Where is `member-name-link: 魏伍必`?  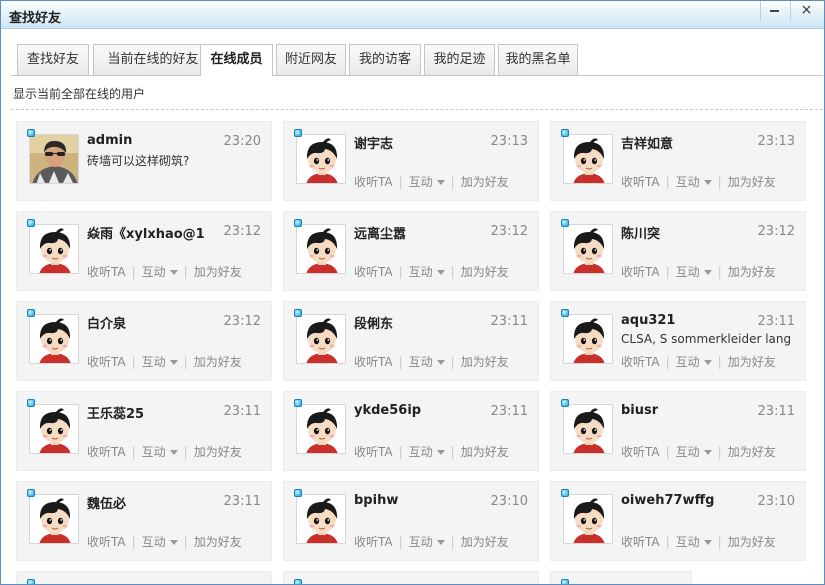 member-name-link: 魏伍必 is located at coordinates (106, 502).